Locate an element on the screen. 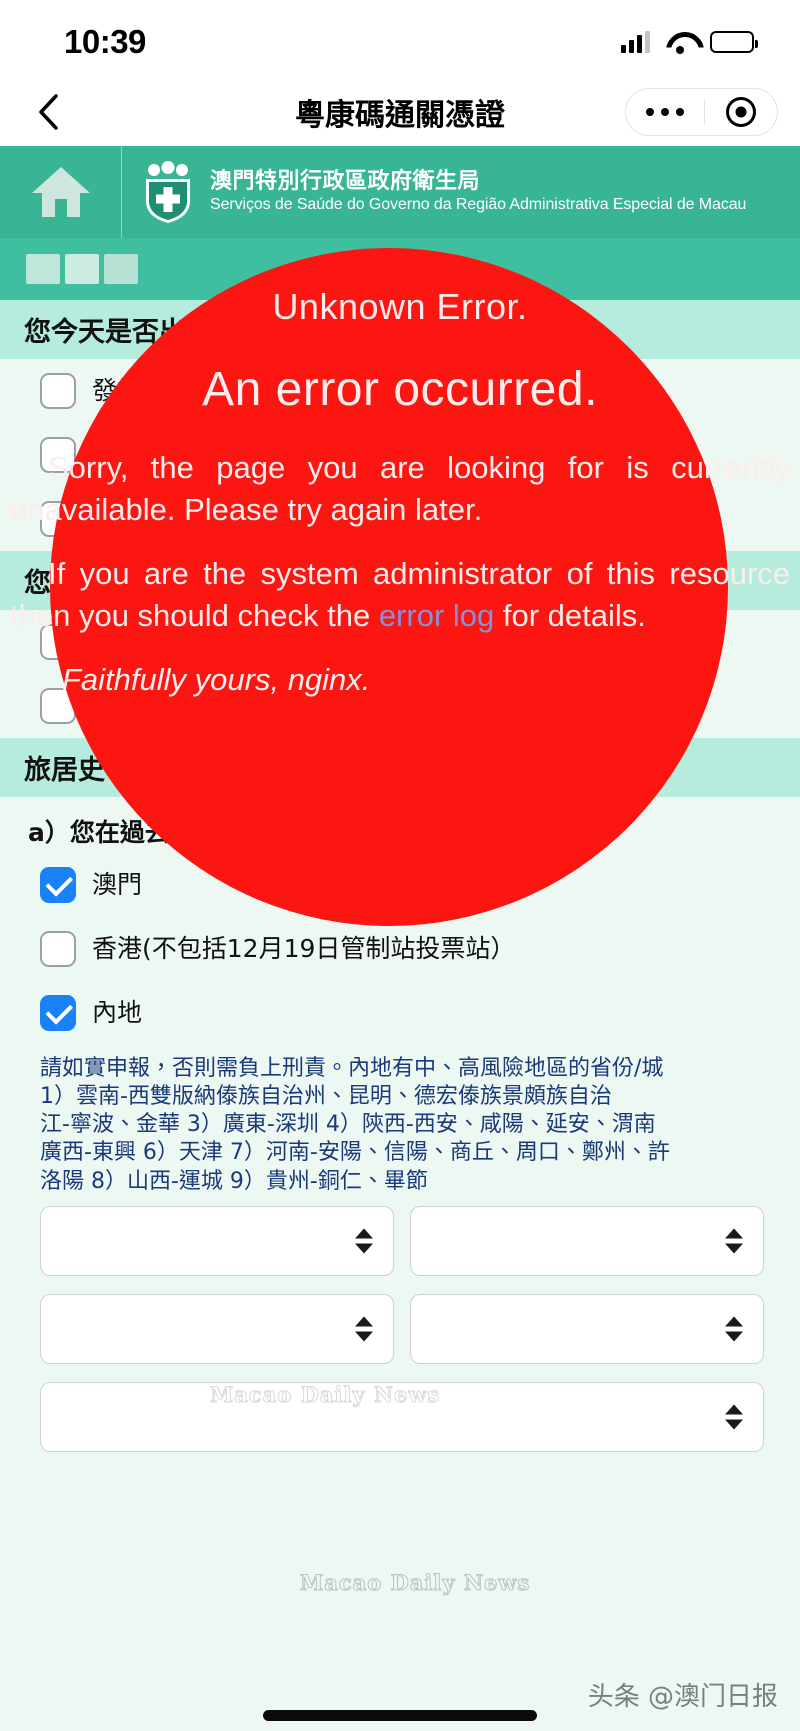 The width and height of the screenshot is (800, 1731). symptom-option-1: 咳嗽、氣促、呼吸困難或其他呼吸道症狀 is located at coordinates (400, 455).